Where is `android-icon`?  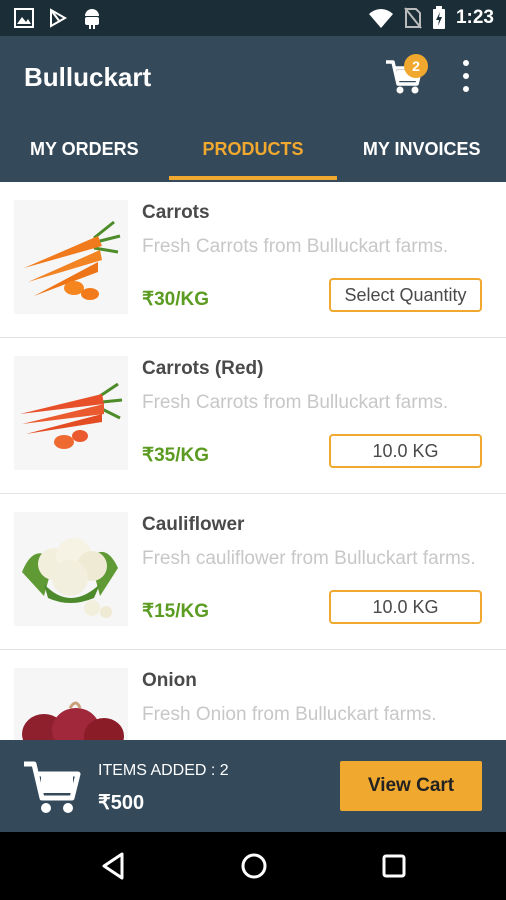 android-icon is located at coordinates (92, 19).